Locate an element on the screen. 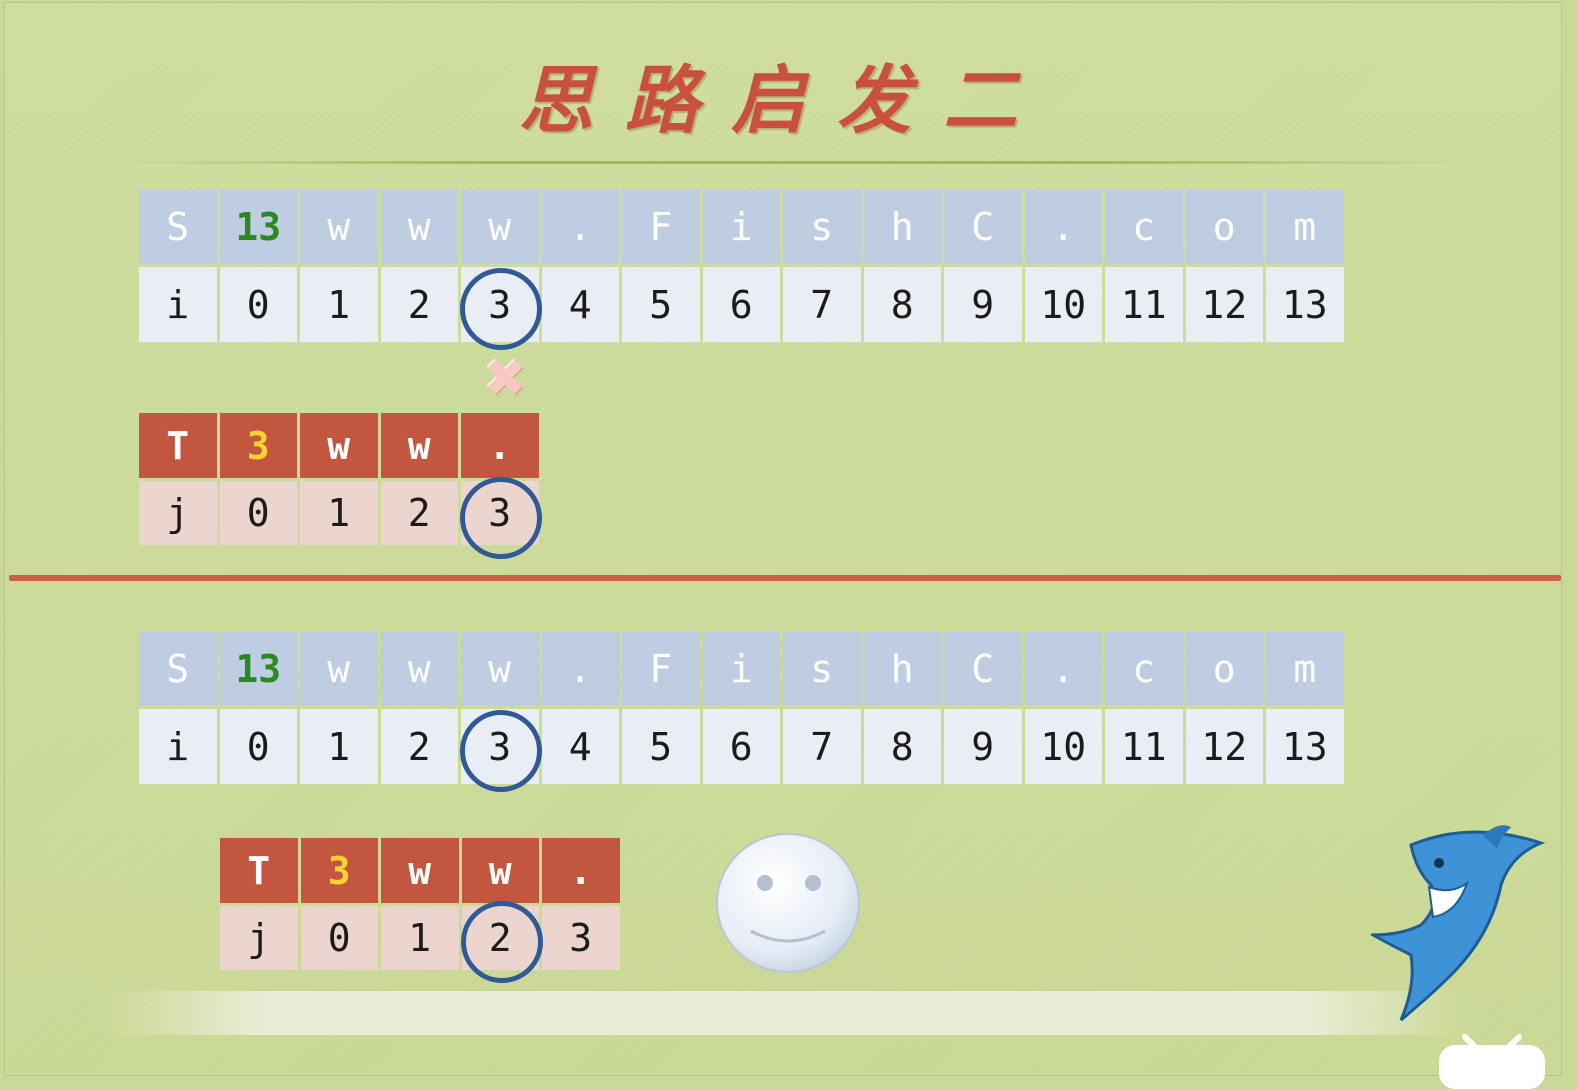 This screenshot has width=1578, height=1089. bottom-s-index-cell: 8 is located at coordinates (902, 746).